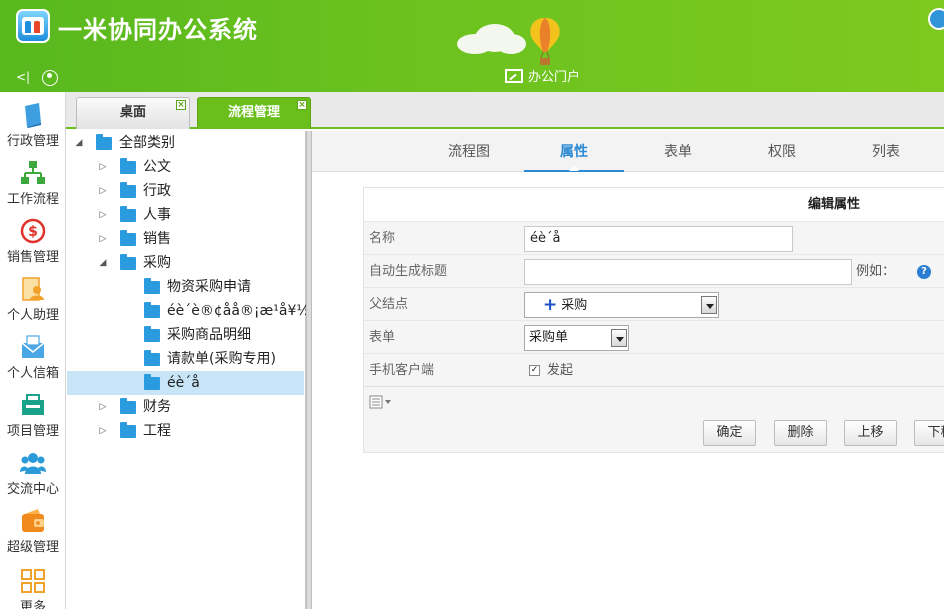 The image size is (944, 609). What do you see at coordinates (574, 305) in the screenshot?
I see `parent-value: 采购` at bounding box center [574, 305].